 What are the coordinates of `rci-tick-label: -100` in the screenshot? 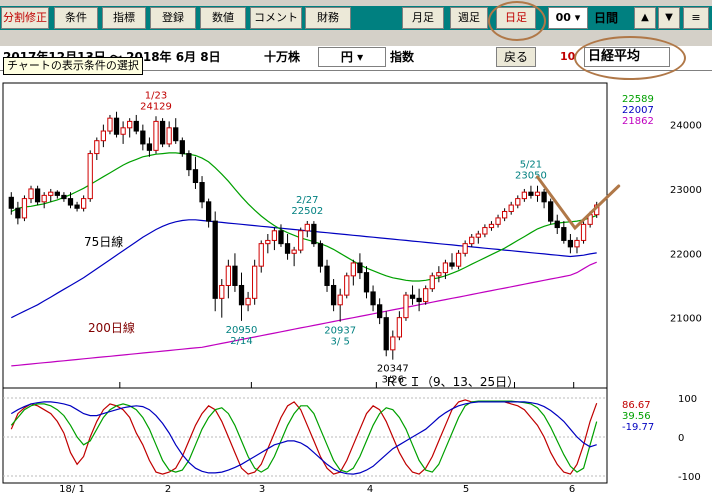 It's located at (689, 477).